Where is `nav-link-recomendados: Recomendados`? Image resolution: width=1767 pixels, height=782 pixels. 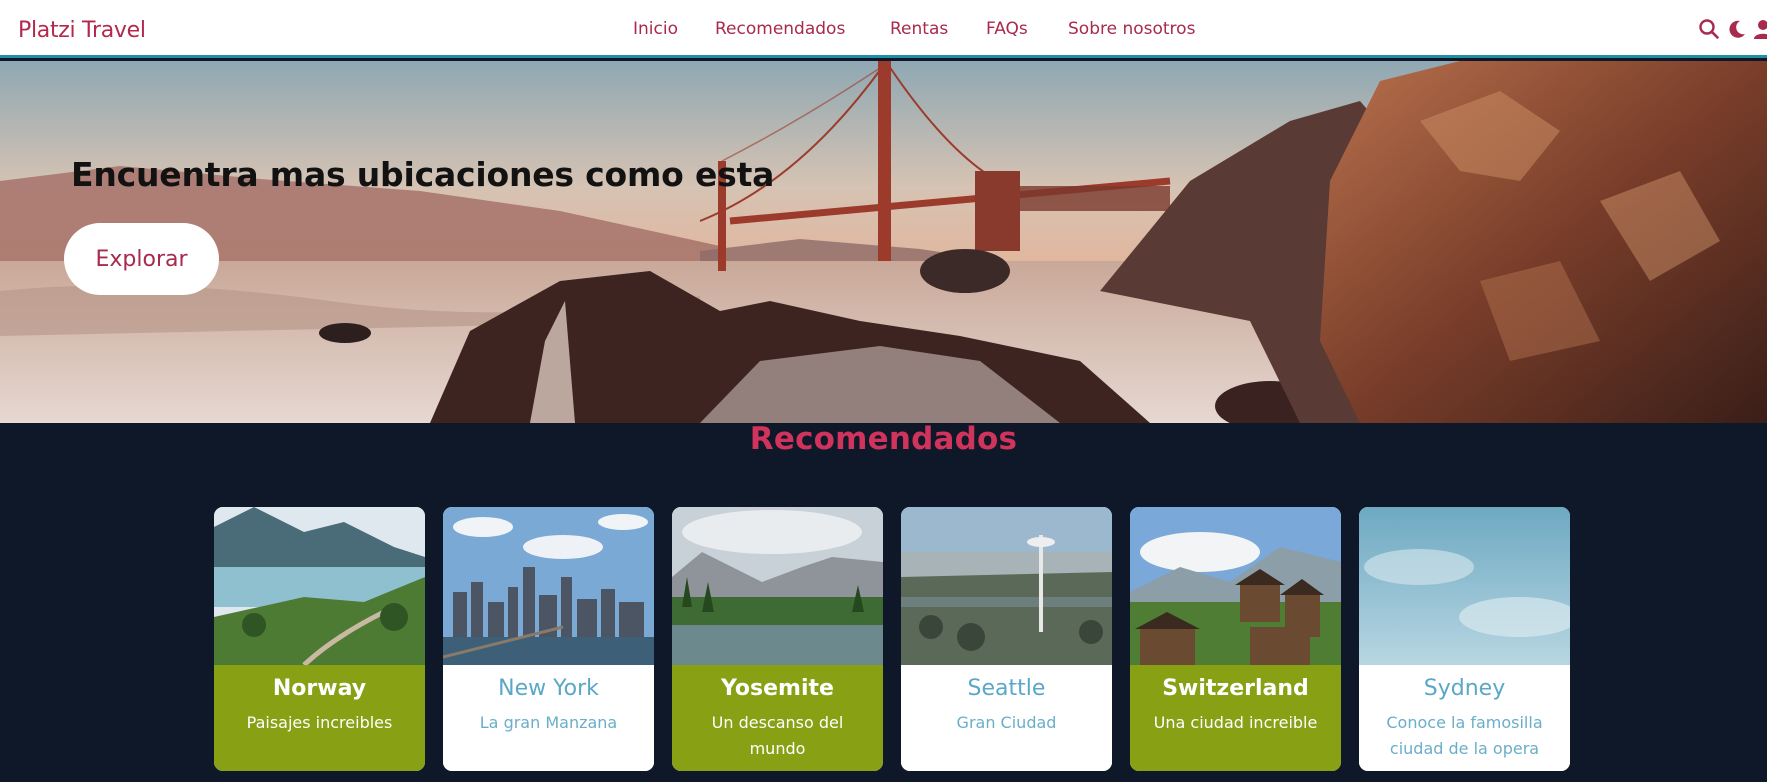 nav-link-recomendados: Recomendados is located at coordinates (780, 29).